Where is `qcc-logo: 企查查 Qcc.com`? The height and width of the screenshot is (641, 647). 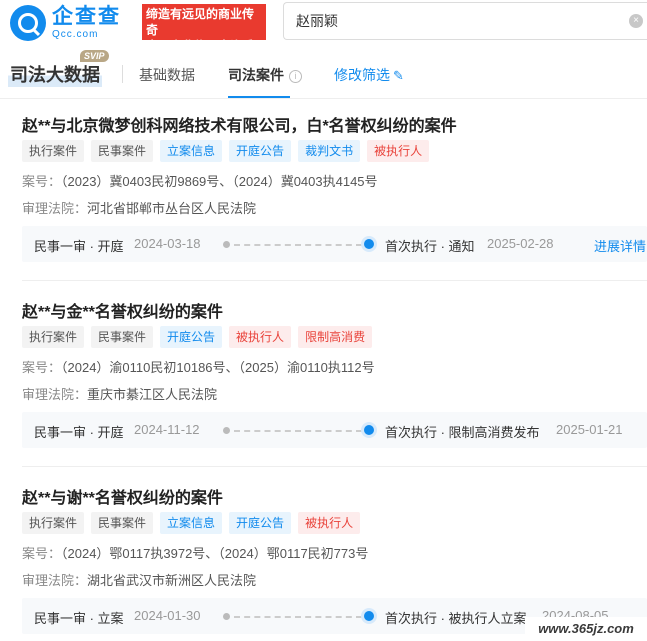 qcc-logo: 企查查 Qcc.com is located at coordinates (65, 23).